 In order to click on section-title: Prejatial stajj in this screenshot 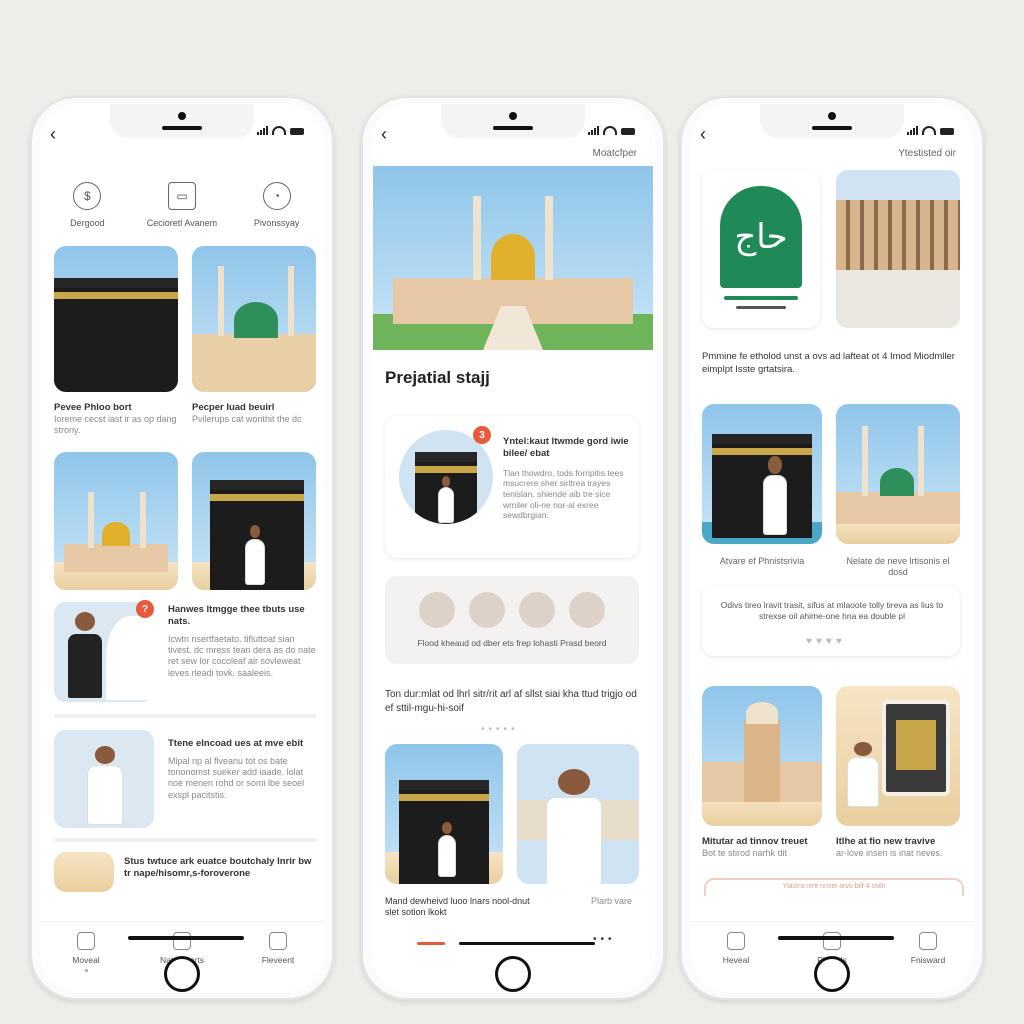, I will do `click(437, 377)`.